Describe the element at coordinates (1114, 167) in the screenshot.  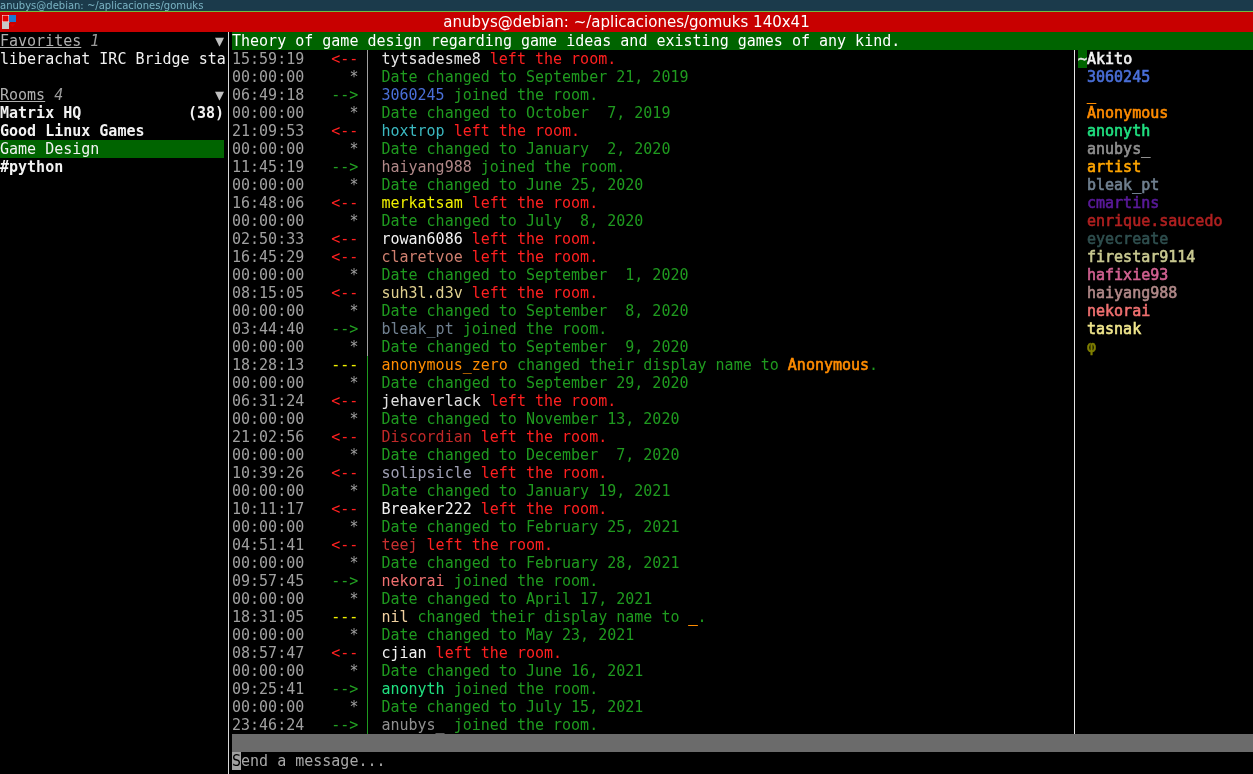
I see `member-name: artist` at that location.